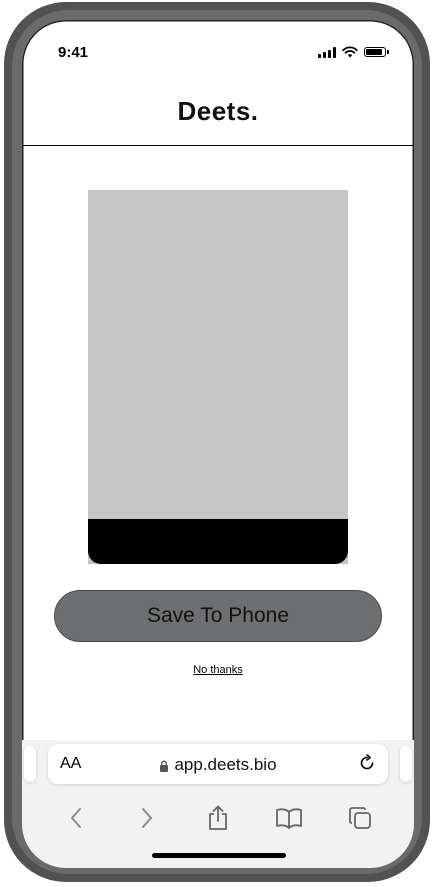  I want to click on browser-toolbar, so click(218, 818).